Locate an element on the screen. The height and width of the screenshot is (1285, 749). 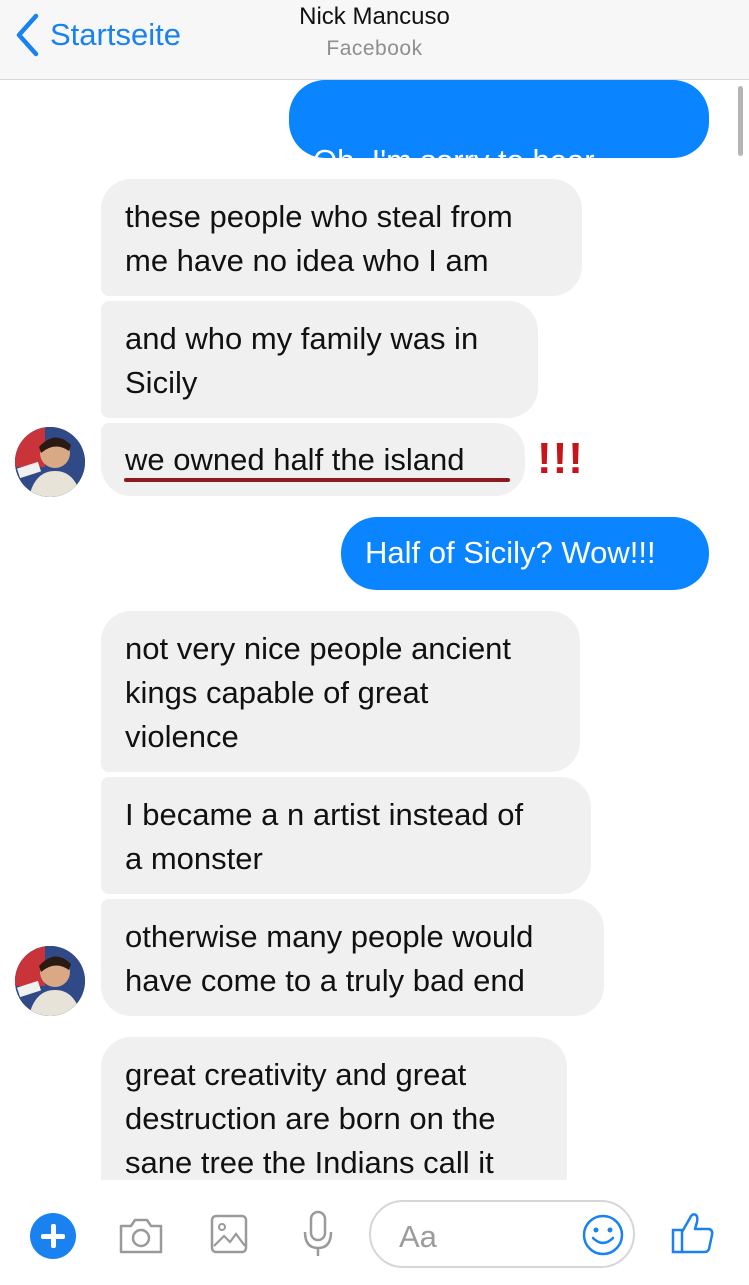
message-text: Oh, I'm sorry to hear. is located at coordinates (457, 160).